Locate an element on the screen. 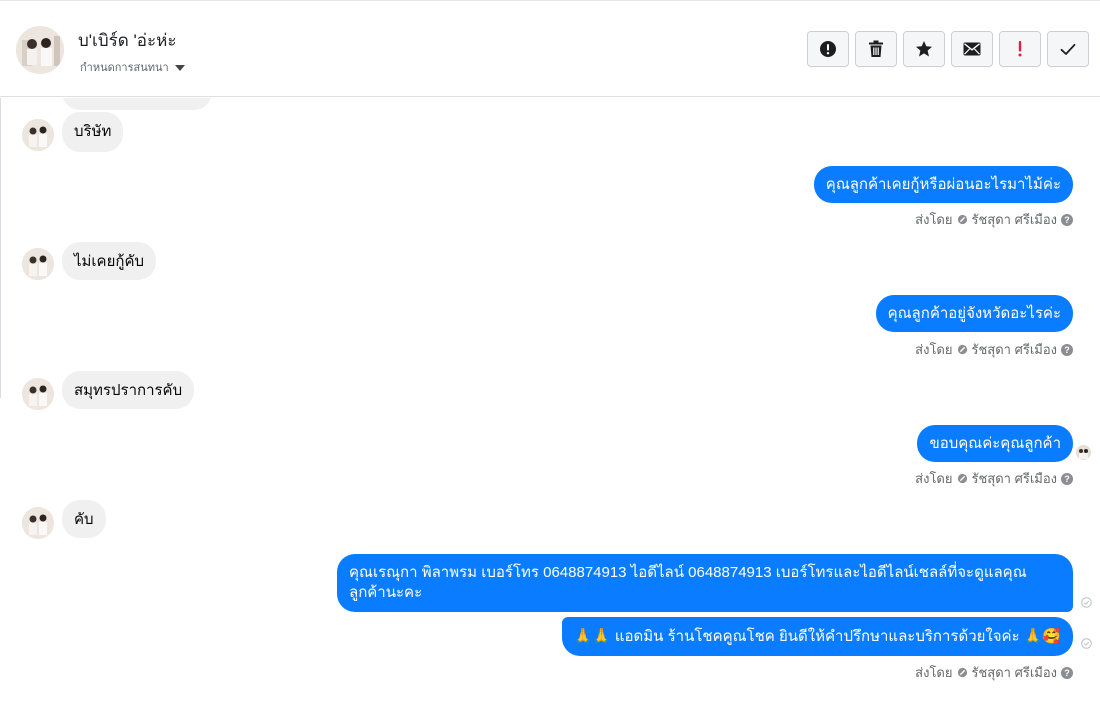 The width and height of the screenshot is (1100, 711). incoming-message-bubble: ไม่เคยกู้คับ is located at coordinates (109, 261).